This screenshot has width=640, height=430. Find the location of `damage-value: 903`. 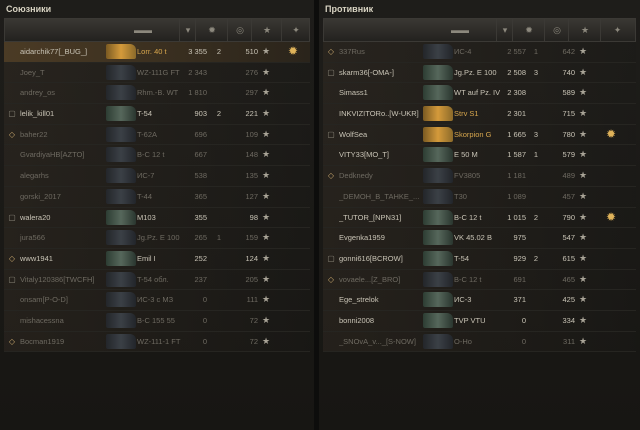

damage-value: 903 is located at coordinates (200, 114).